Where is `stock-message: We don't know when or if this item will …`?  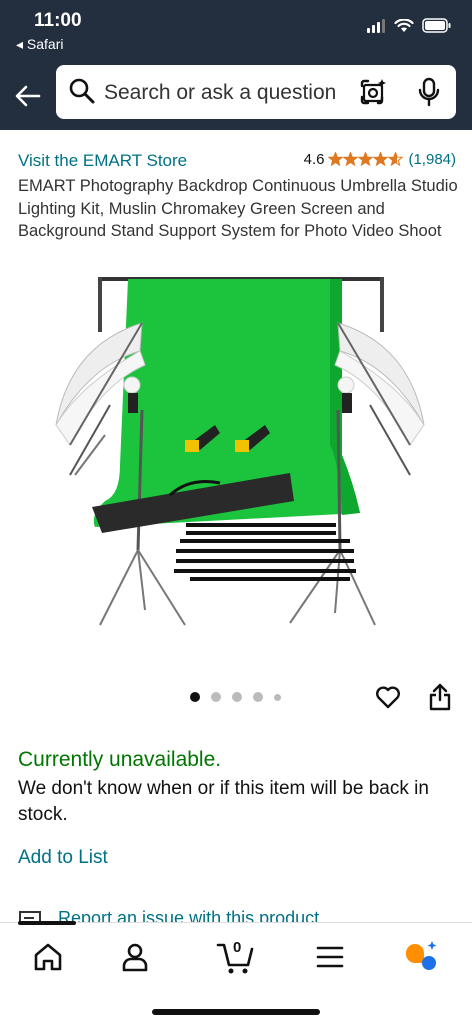
stock-message: We don't know when or if this item will … is located at coordinates (223, 801).